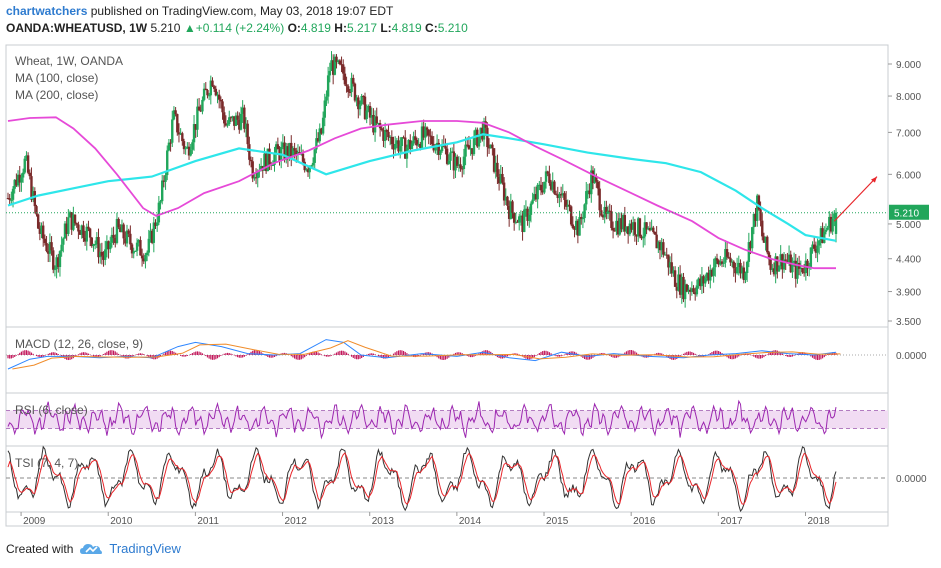 This screenshot has width=941, height=568. Describe the element at coordinates (145, 548) in the screenshot. I see `tradingview-brand-link: TradingView` at that location.